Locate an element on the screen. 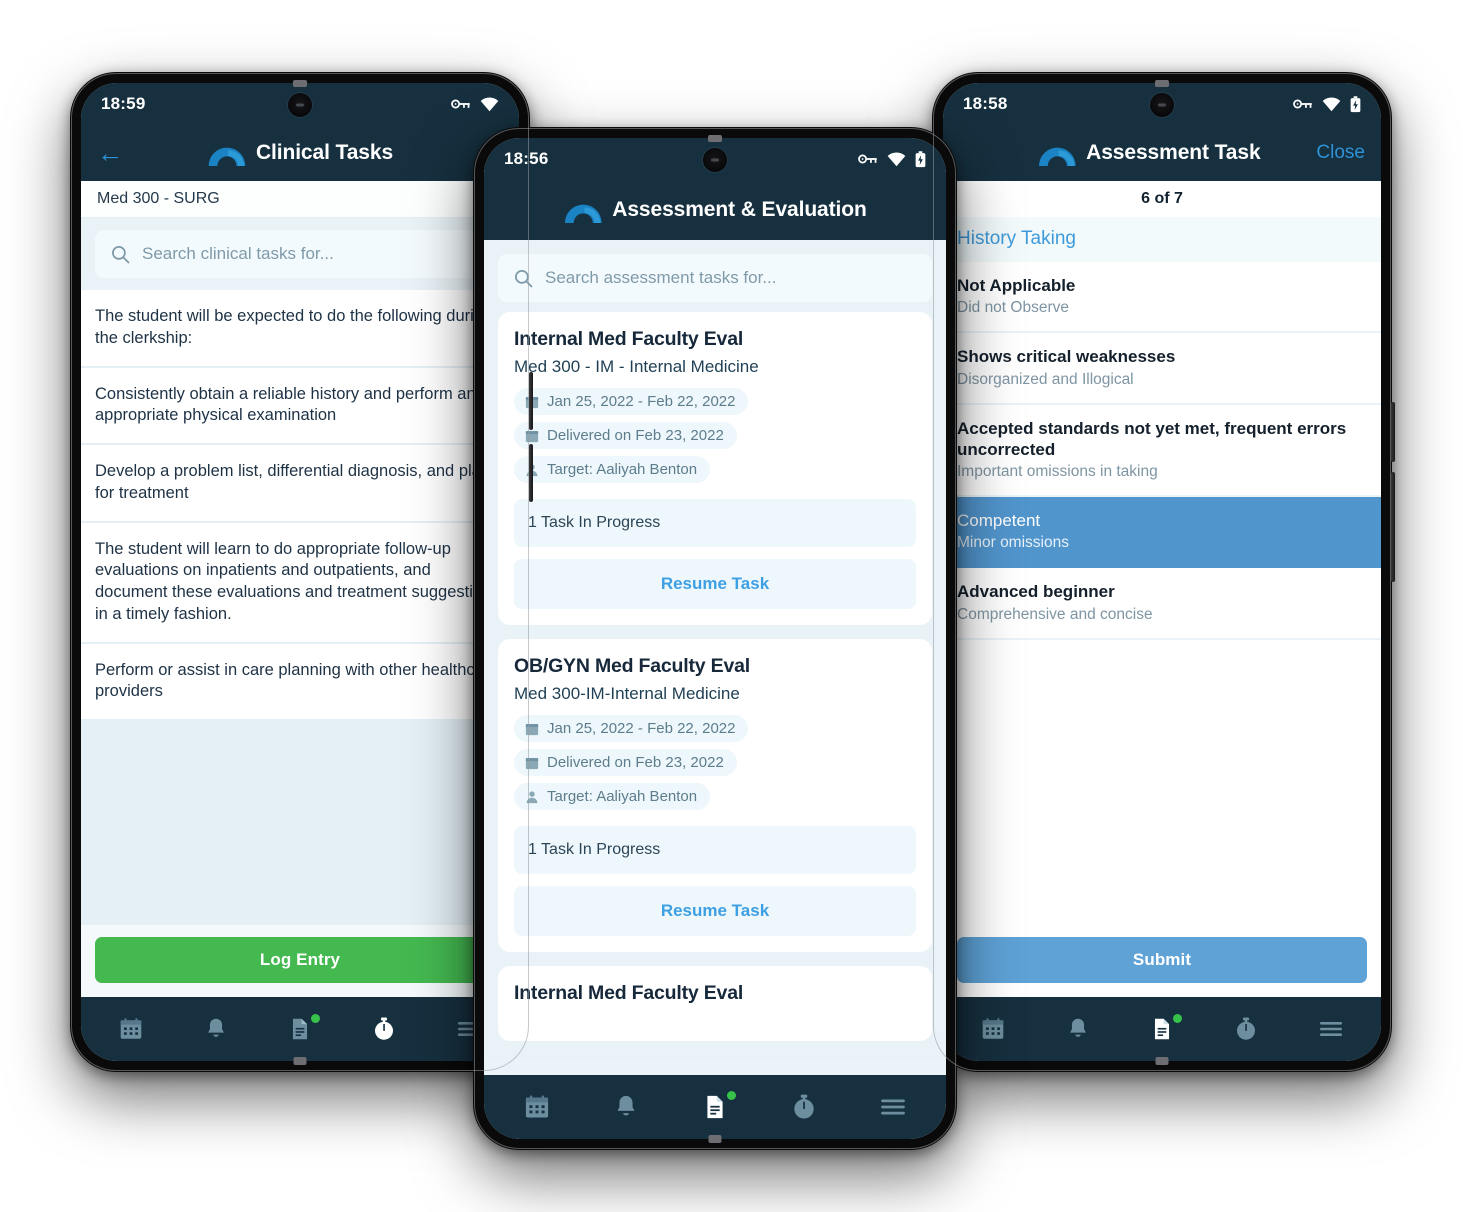 This screenshot has width=1463, height=1212. list-item: Not Applicable Did not Observe is located at coordinates (1162, 298).